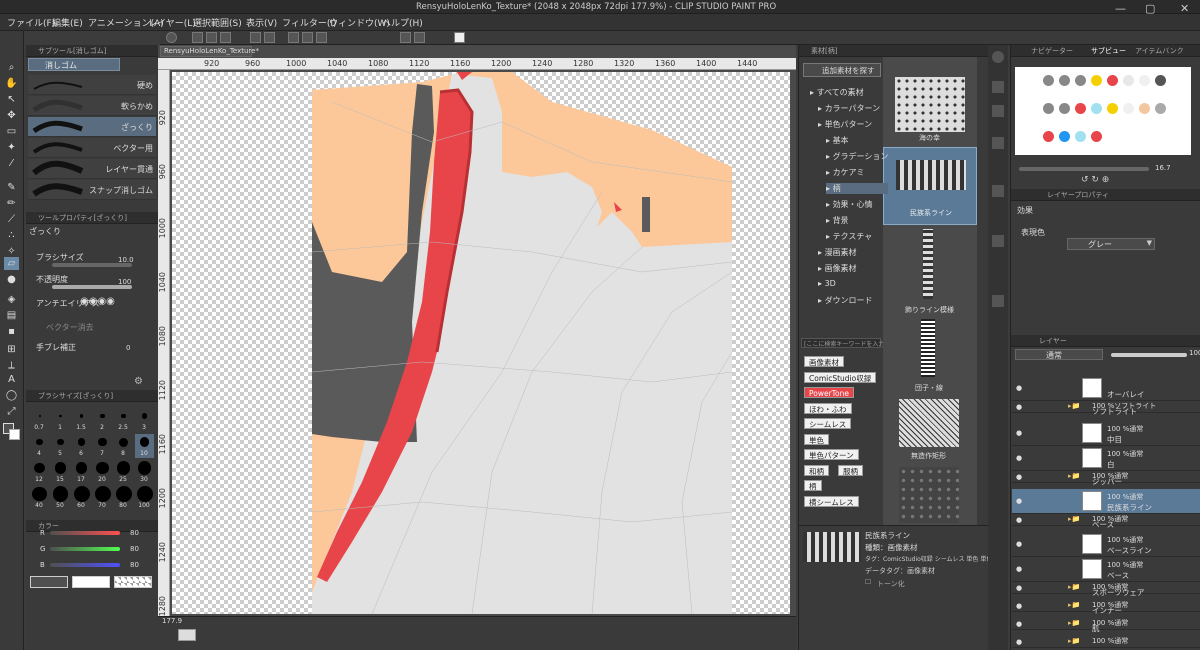 The height and width of the screenshot is (650, 1200). I want to click on layer-row: ● 100 %通常 中目, so click(1106, 433).